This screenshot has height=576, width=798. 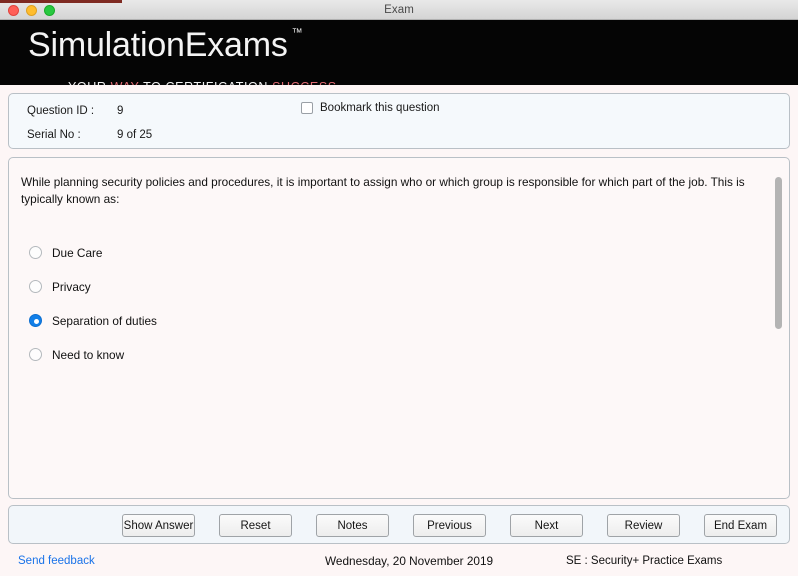 I want to click on reset-button: Reset, so click(x=255, y=525).